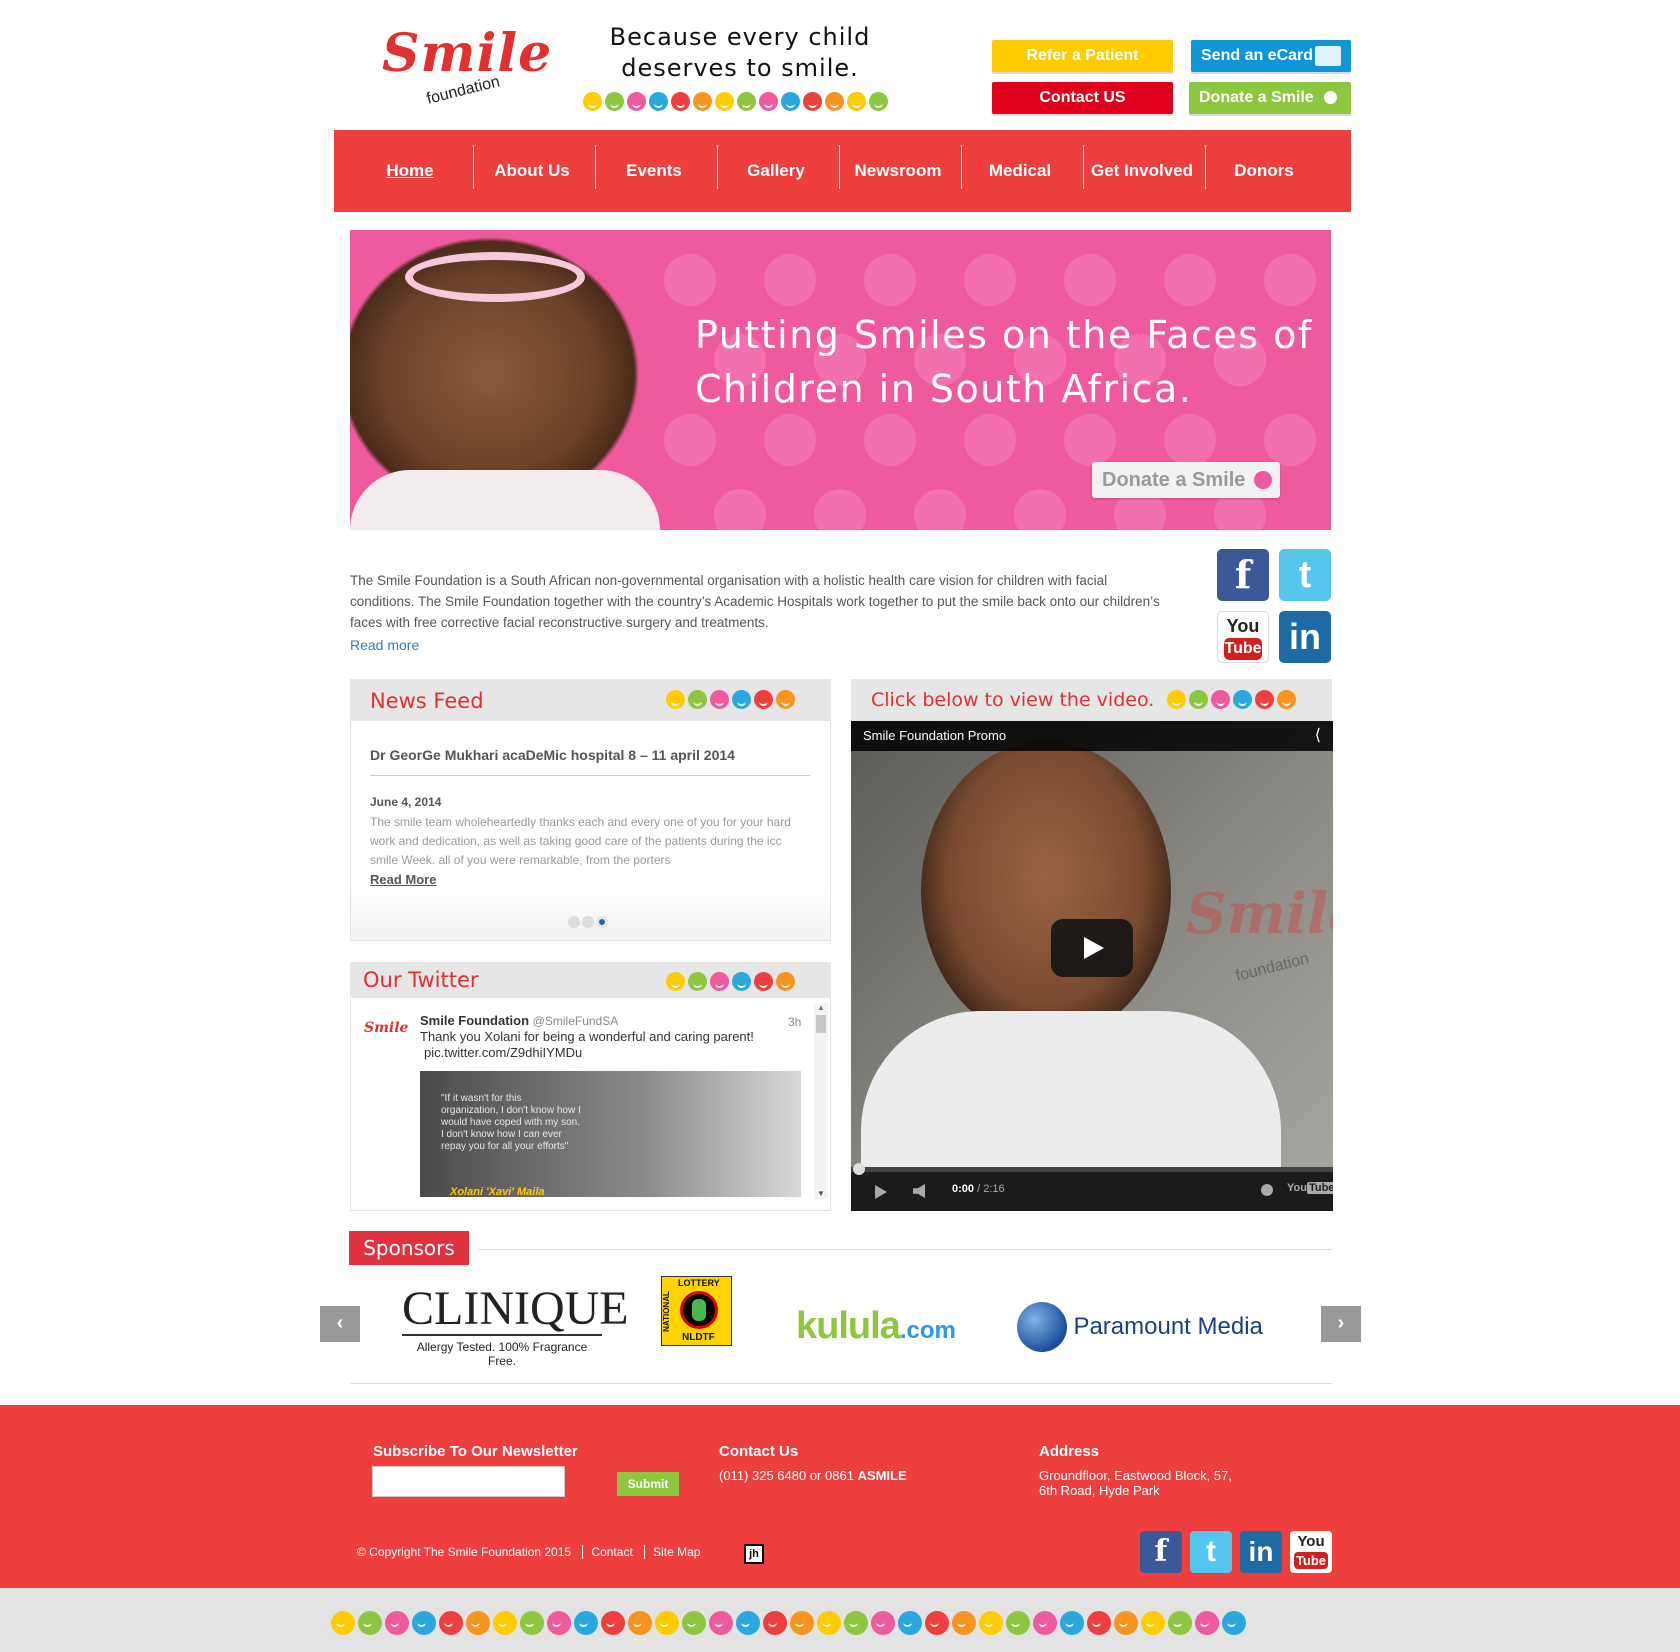 The height and width of the screenshot is (1652, 1680). I want to click on logo: Smile foundation, so click(467, 66).